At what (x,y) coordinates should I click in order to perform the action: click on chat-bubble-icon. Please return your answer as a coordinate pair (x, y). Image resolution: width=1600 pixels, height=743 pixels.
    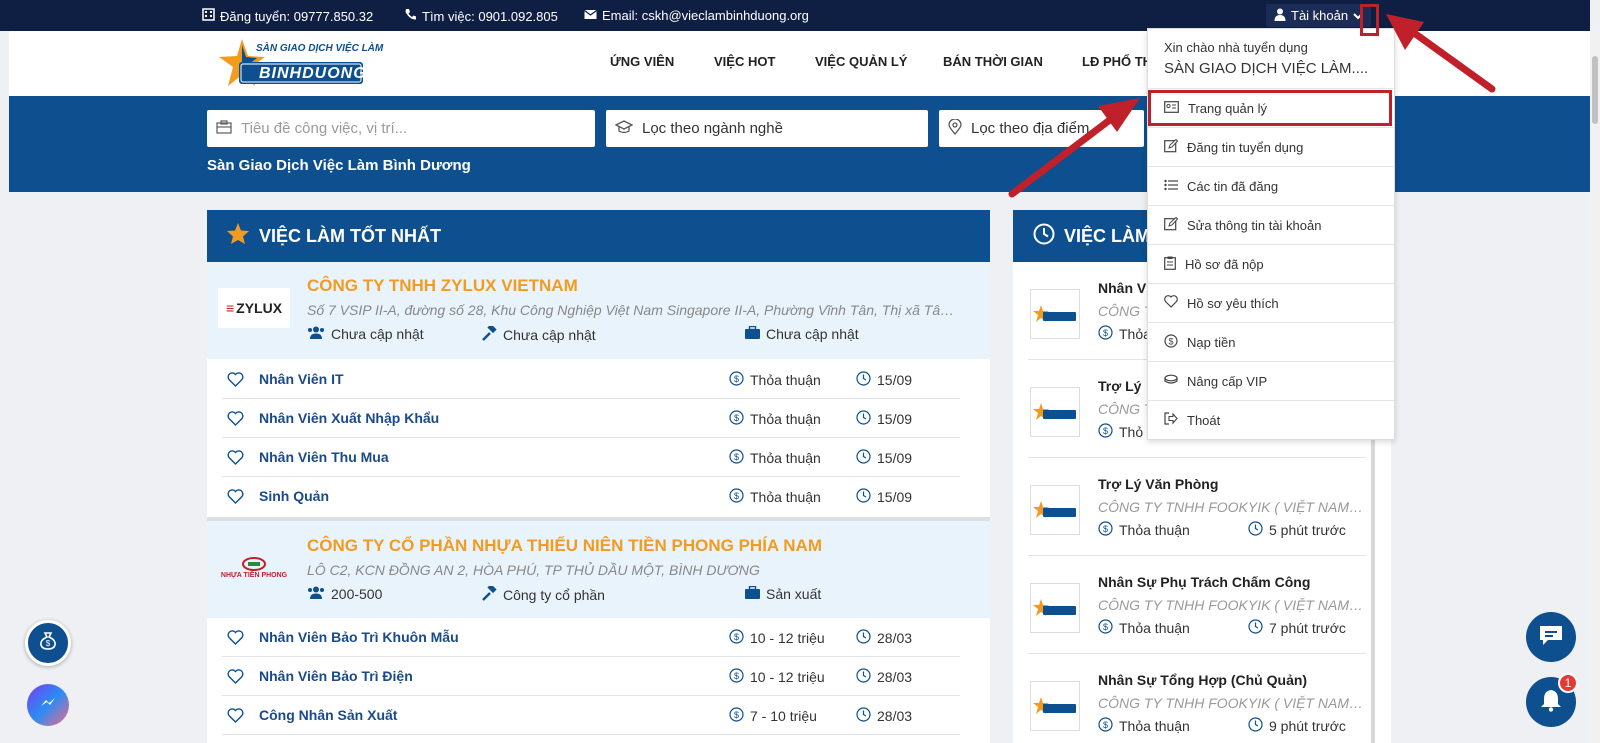
    Looking at the image, I should click on (1551, 637).